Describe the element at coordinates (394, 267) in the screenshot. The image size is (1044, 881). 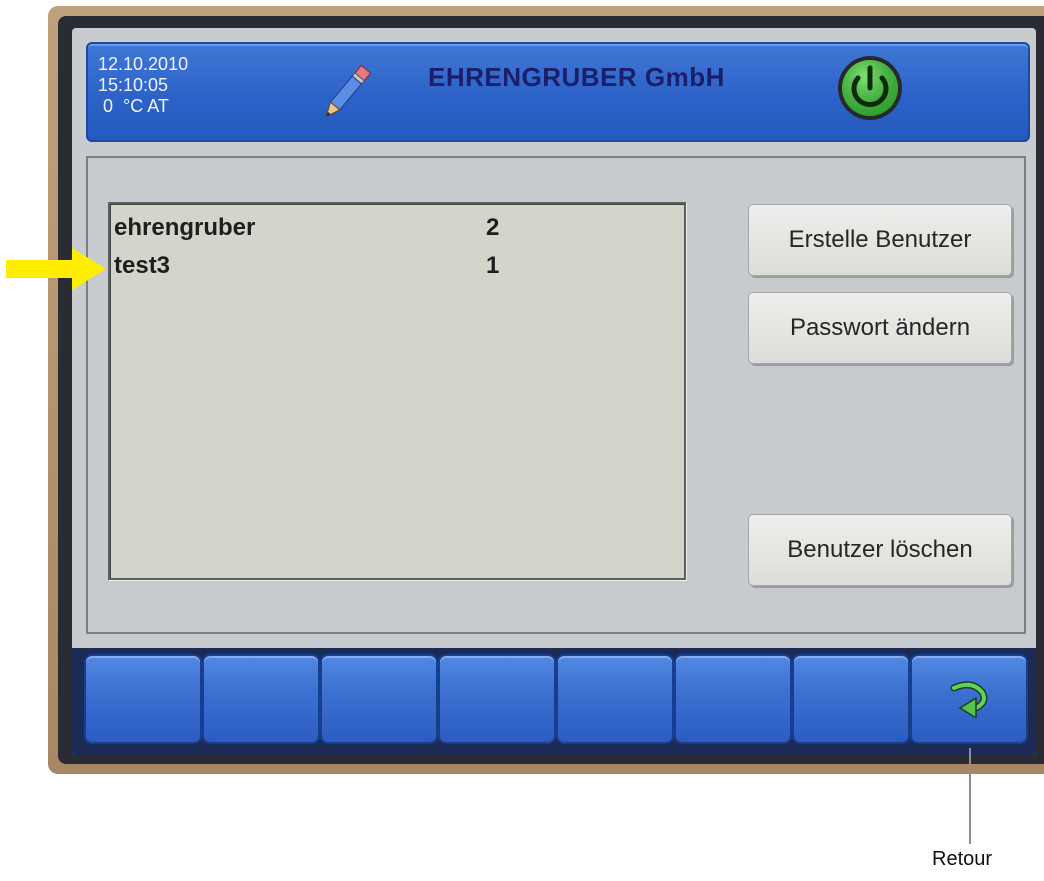
I see `user-row: test3 1` at that location.